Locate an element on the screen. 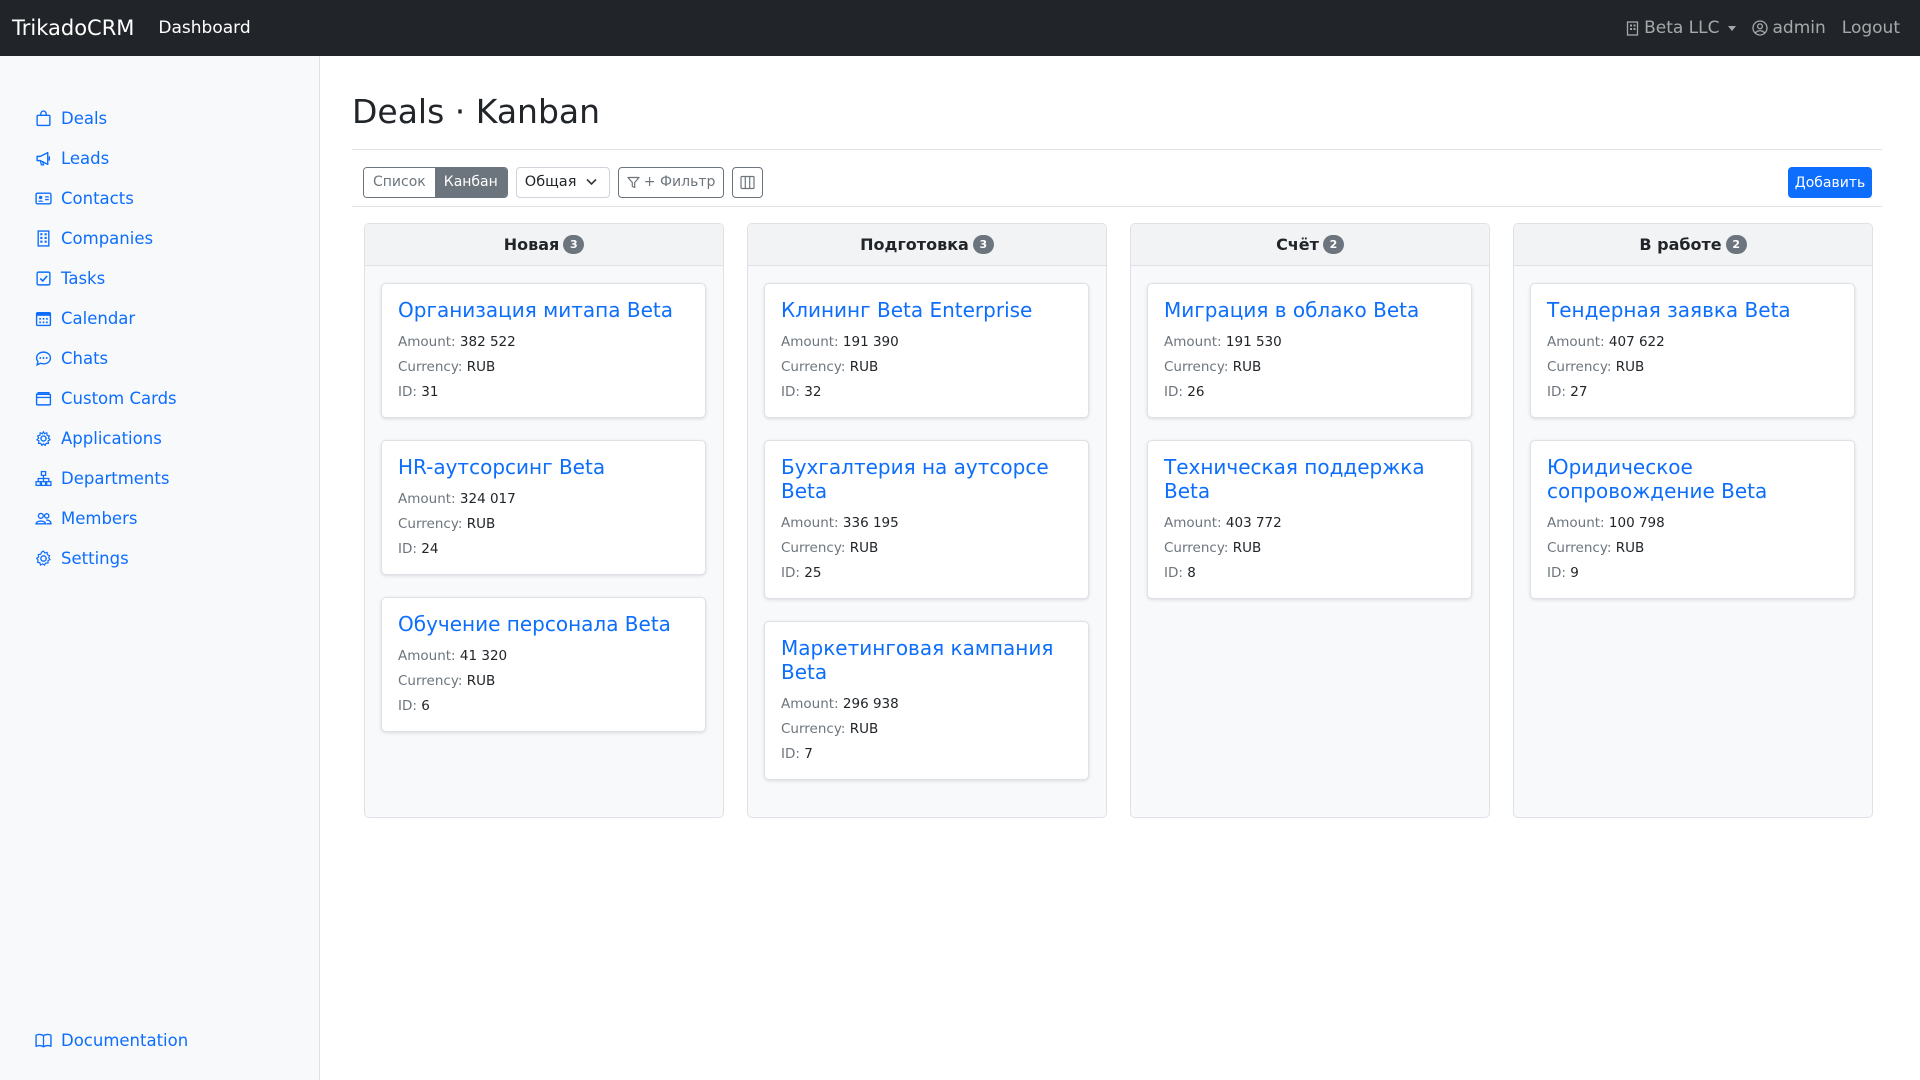  sidebar-item-leads: Leads is located at coordinates (72, 158).